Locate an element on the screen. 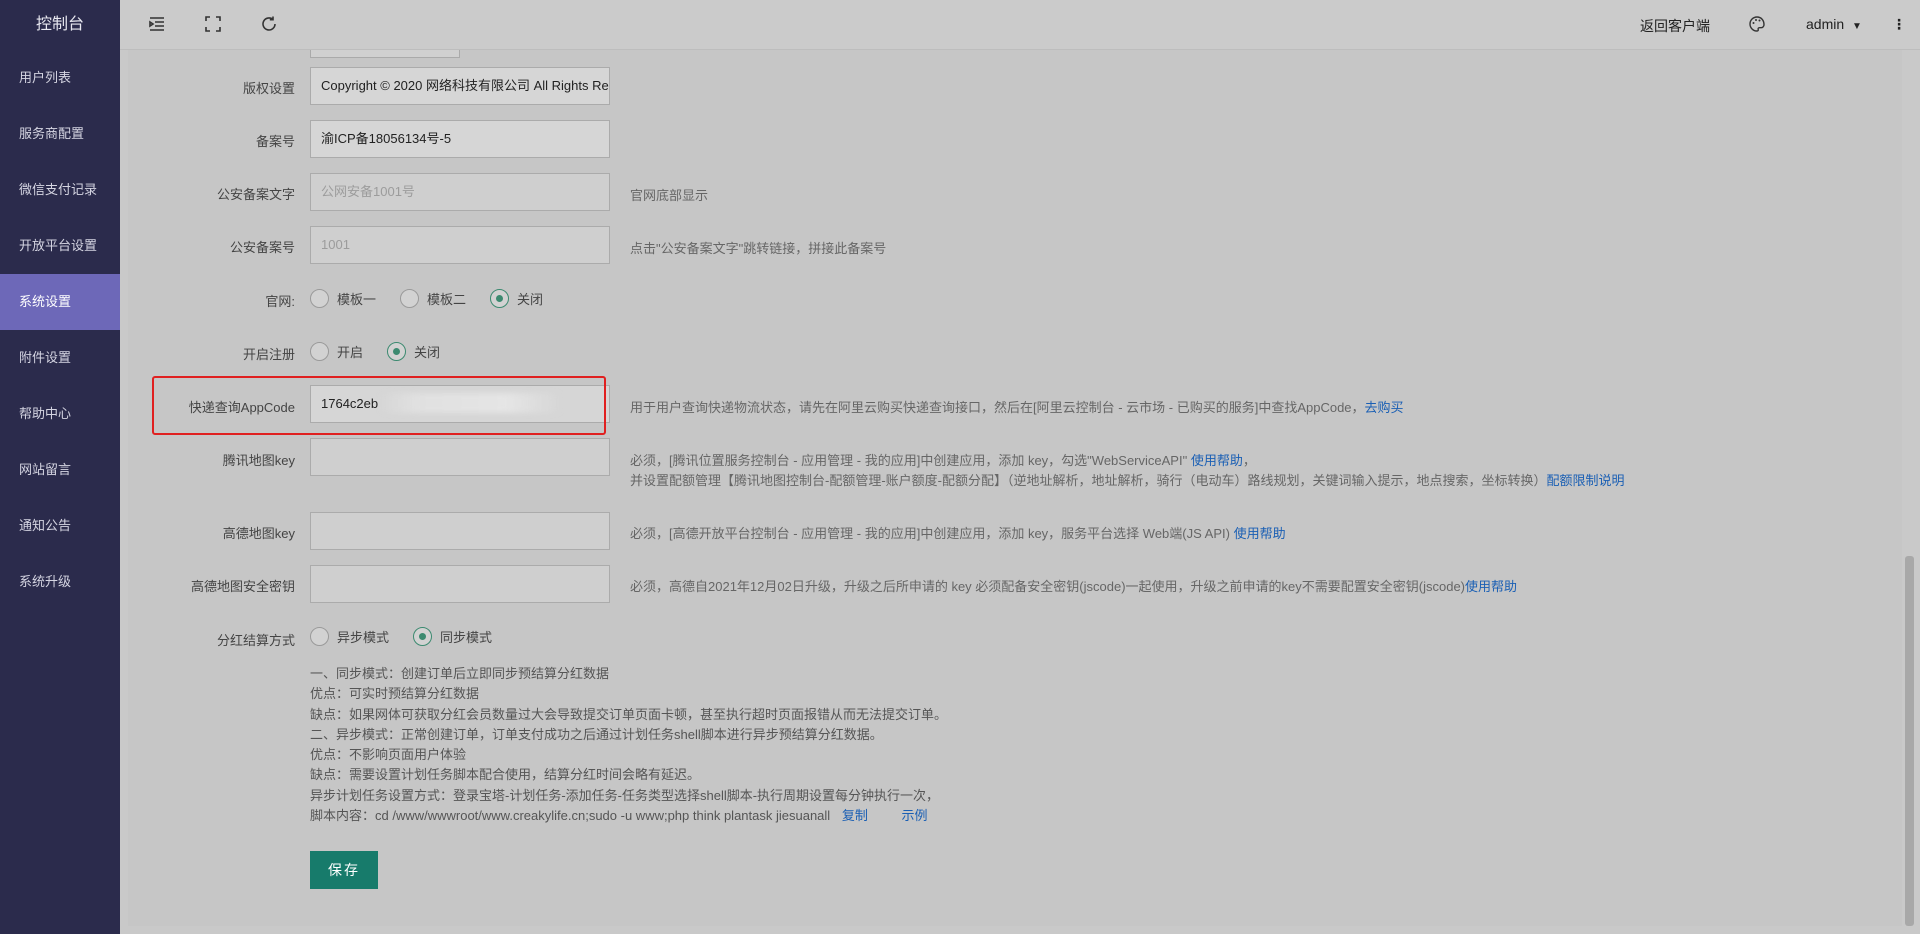  amap-secret-label: 高德地图安全密钥 is located at coordinates (242, 586).